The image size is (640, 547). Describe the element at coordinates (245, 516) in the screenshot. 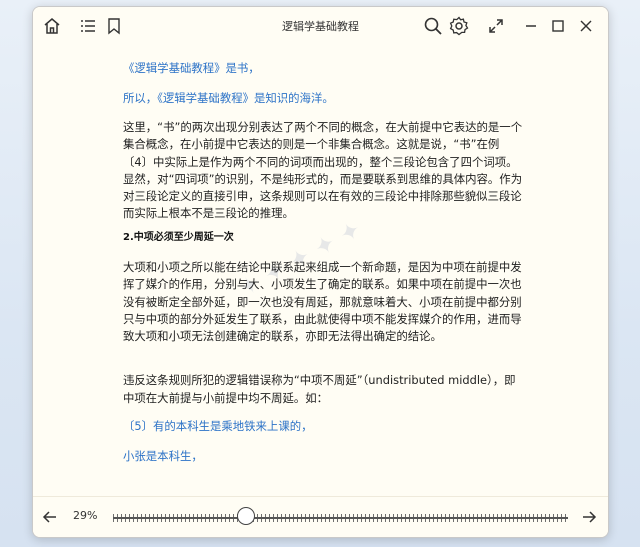

I see `progress-thumb` at that location.